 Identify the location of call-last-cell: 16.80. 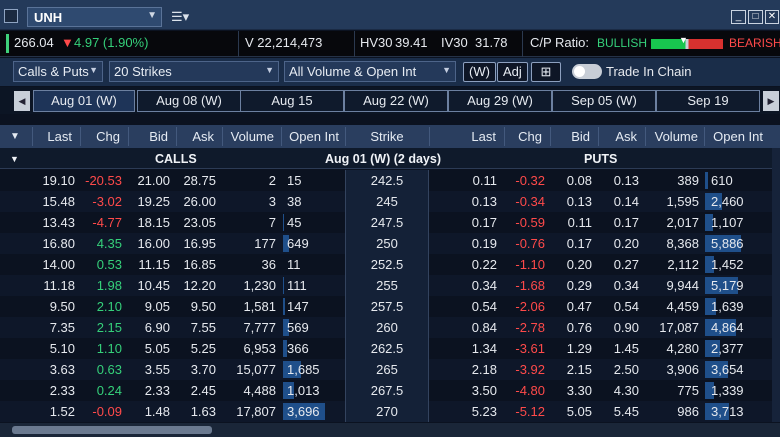
(55, 243).